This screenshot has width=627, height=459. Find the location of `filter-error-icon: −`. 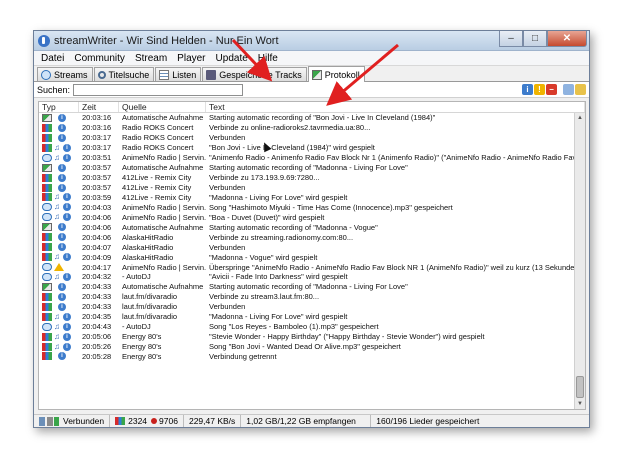

filter-error-icon: − is located at coordinates (551, 89).